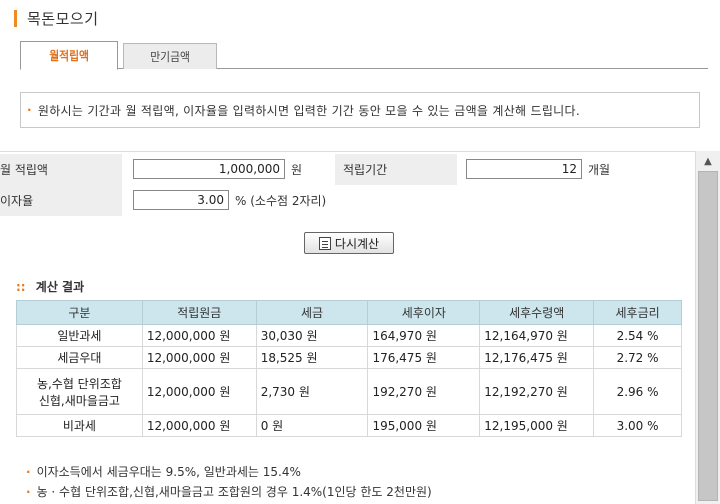 The width and height of the screenshot is (720, 504). Describe the element at coordinates (312, 335) in the screenshot. I see `row-tax: 30,030 원` at that location.